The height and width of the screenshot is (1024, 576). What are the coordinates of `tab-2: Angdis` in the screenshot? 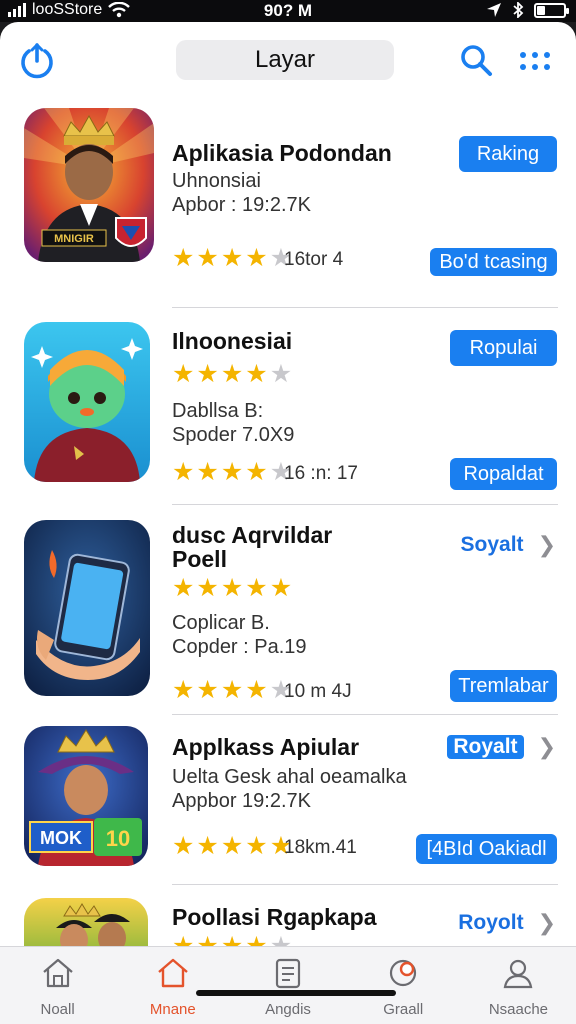 It's located at (287, 985).